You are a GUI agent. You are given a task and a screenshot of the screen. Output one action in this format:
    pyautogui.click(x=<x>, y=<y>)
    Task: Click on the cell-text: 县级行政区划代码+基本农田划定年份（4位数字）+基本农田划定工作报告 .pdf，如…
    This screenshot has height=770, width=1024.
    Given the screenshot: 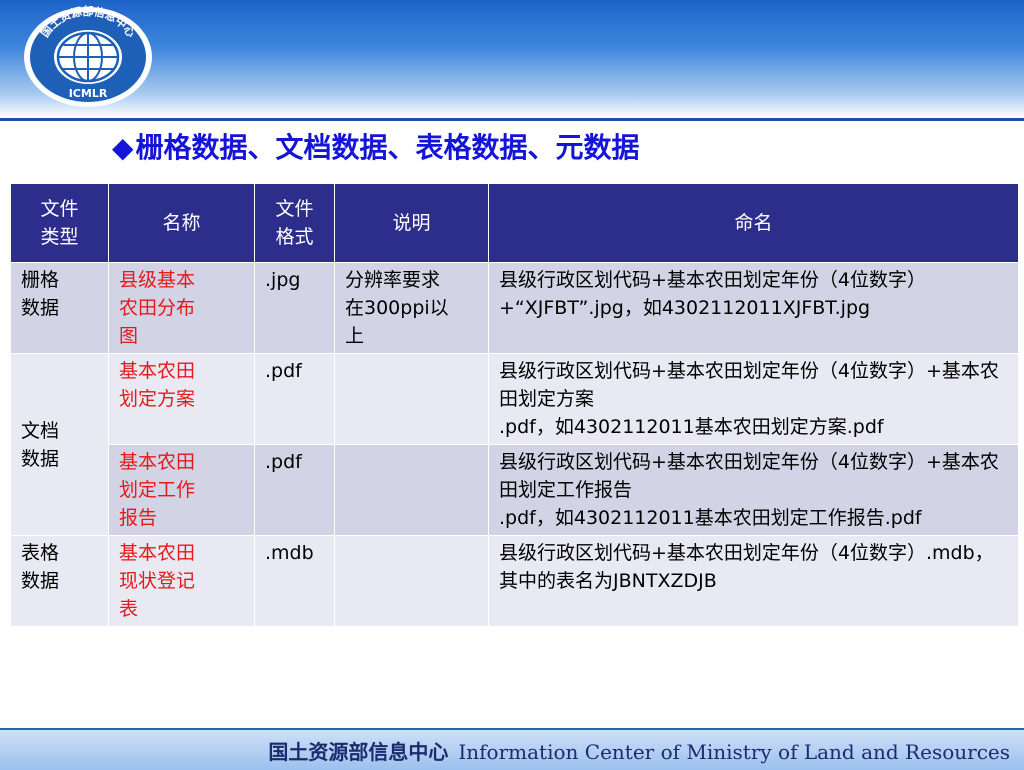 What is the action you would take?
    pyautogui.click(x=749, y=490)
    